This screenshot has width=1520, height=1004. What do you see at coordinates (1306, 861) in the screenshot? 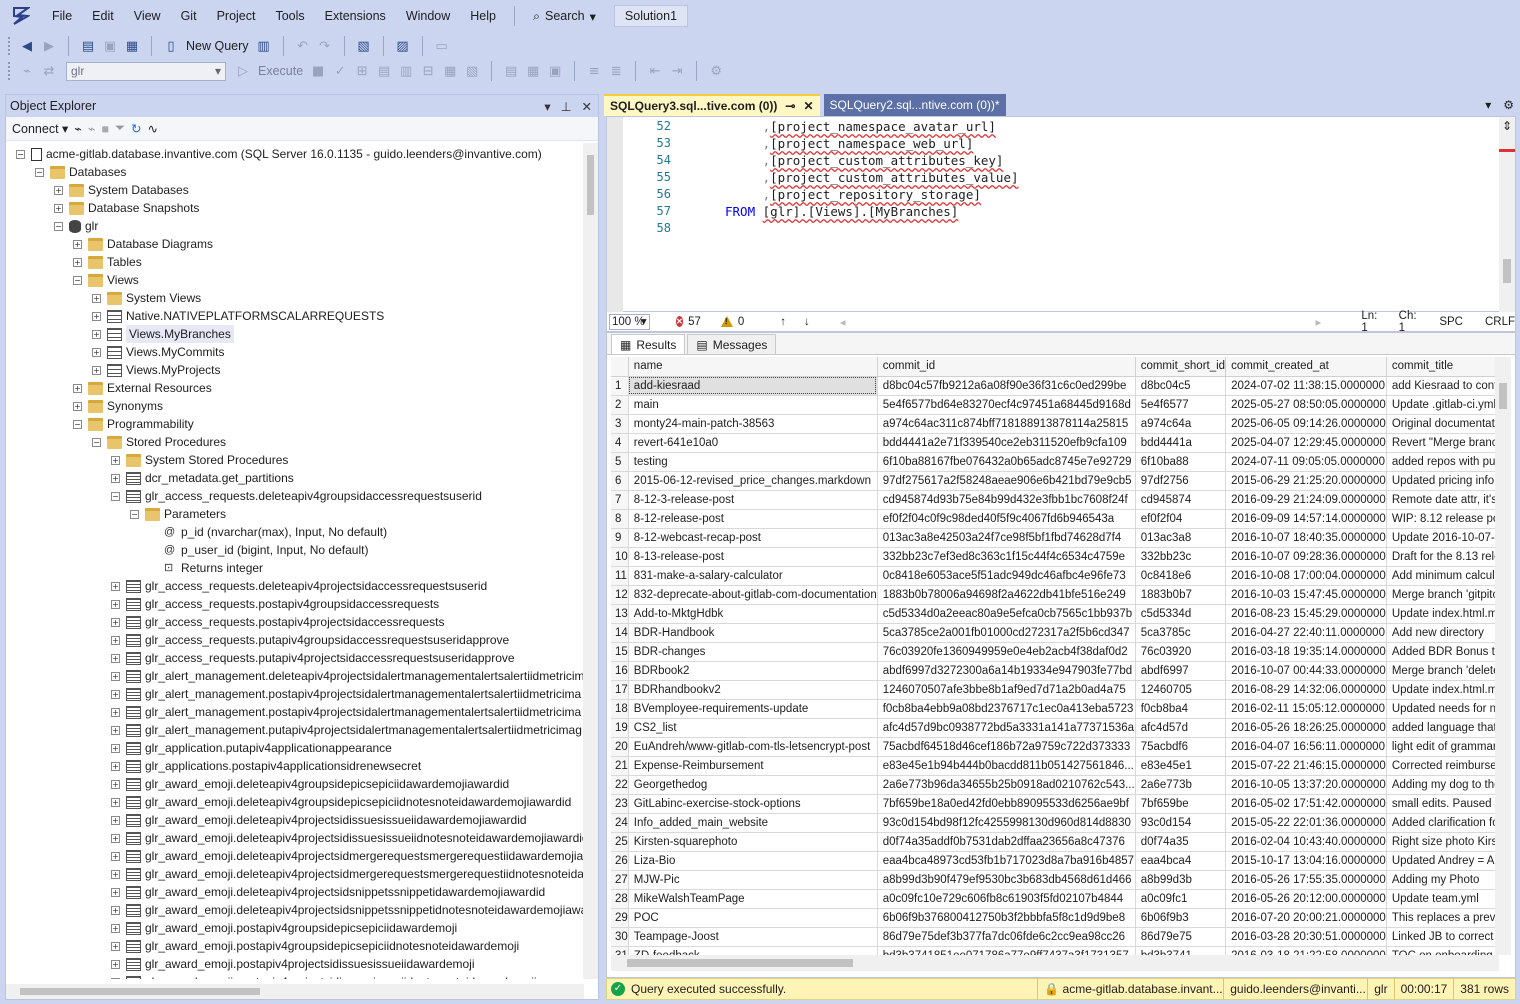
I see `table-cell: 2015-10-17 13:04:16.0000000` at bounding box center [1306, 861].